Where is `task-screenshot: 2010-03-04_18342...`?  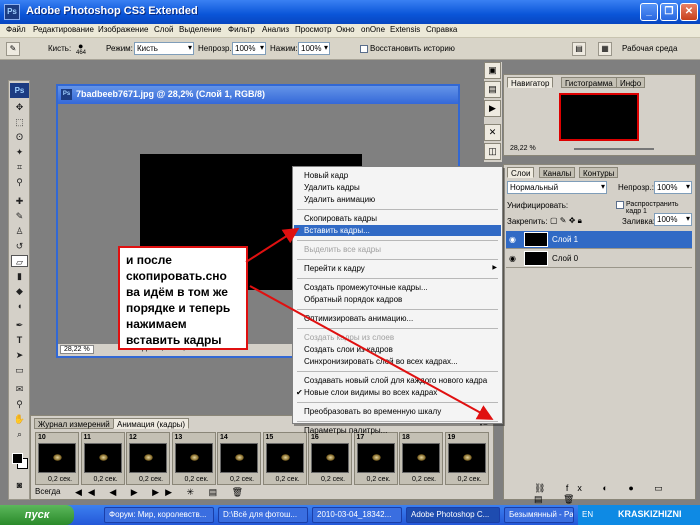
task-screenshot: 2010-03-04_18342... is located at coordinates (357, 515).